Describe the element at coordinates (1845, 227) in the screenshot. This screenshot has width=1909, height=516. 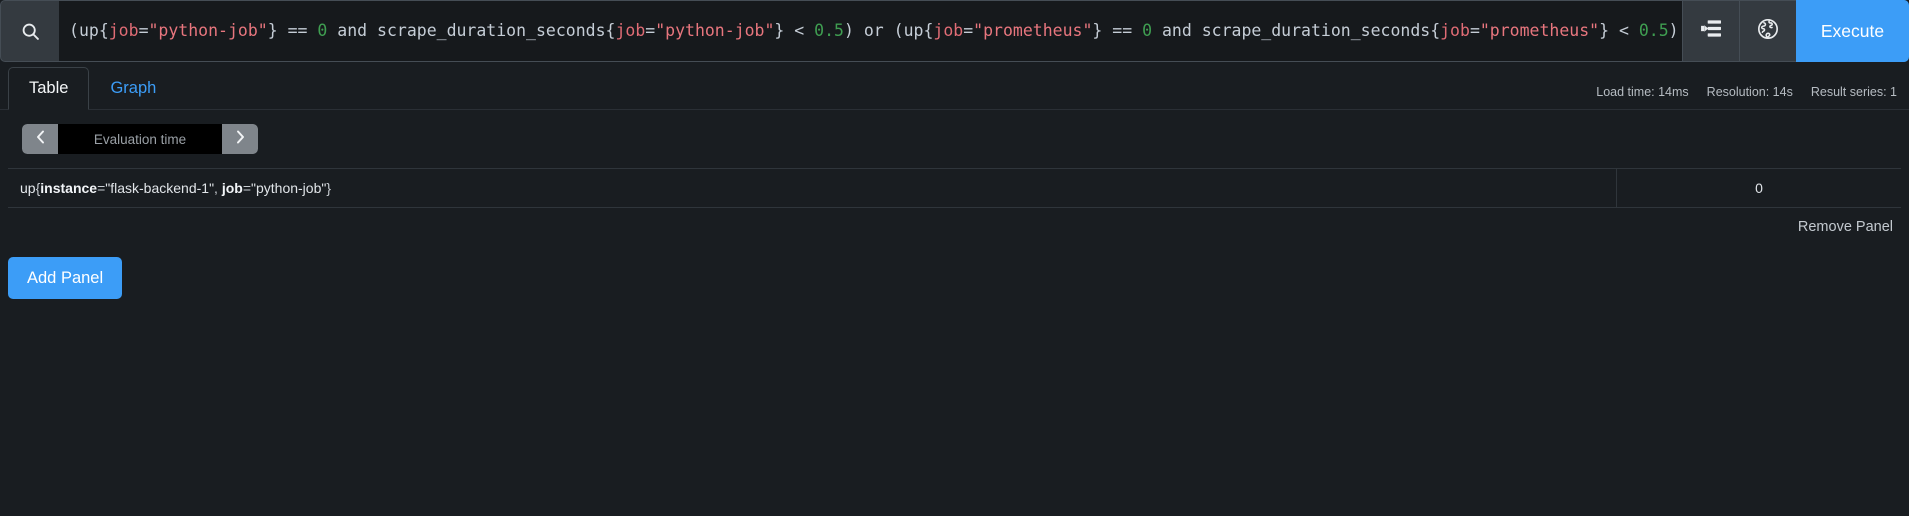
I see `remove-panel-button: Remove Panel` at that location.